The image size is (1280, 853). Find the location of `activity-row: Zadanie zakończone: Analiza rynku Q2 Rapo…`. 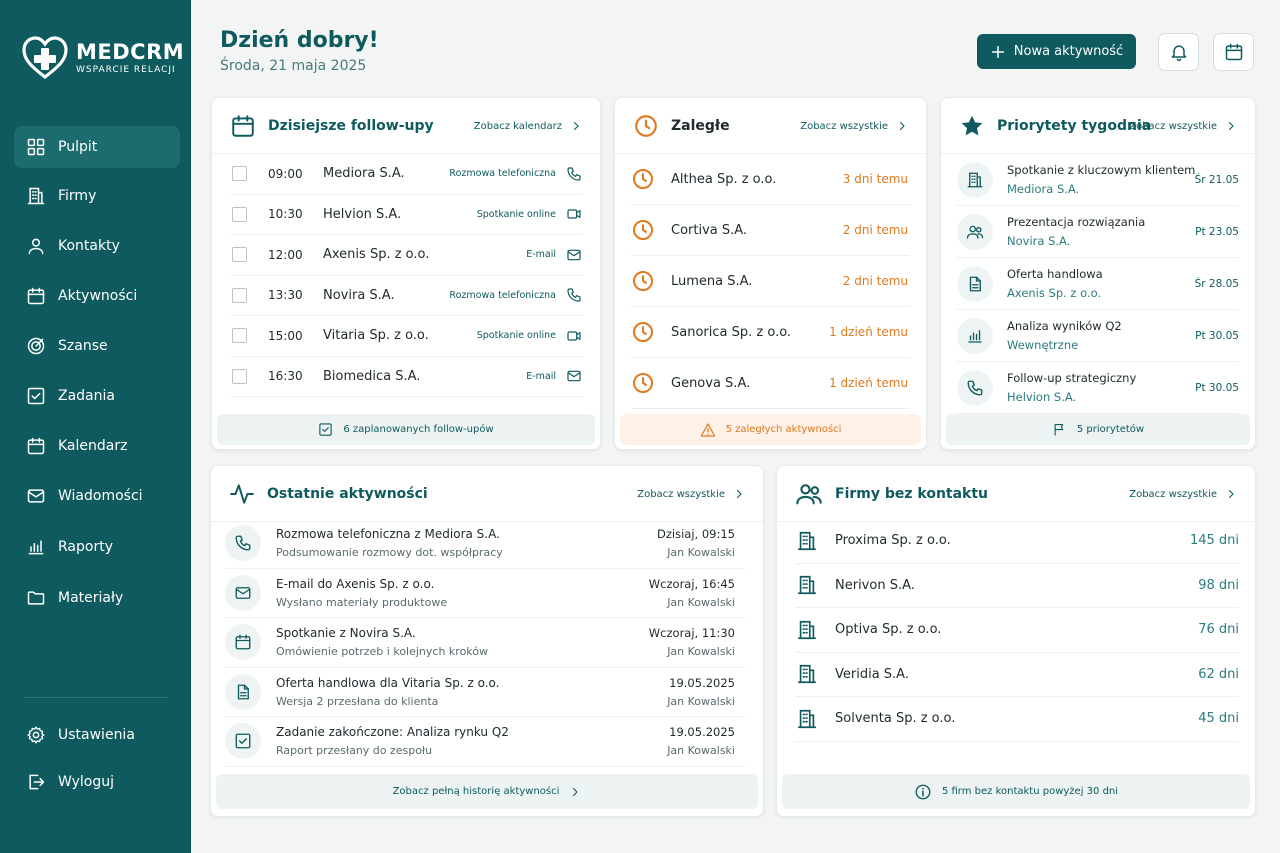

activity-row: Zadanie zakończone: Analiza rynku Q2 Rapo… is located at coordinates (485, 742).